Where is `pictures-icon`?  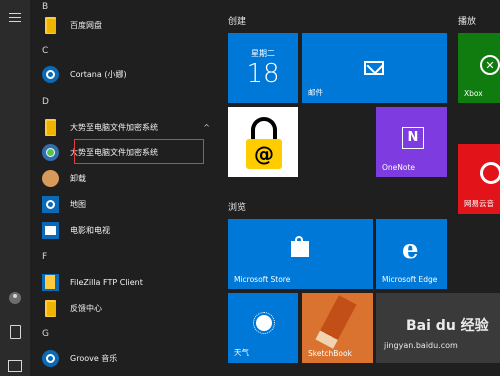 pictures-icon is located at coordinates (15, 366).